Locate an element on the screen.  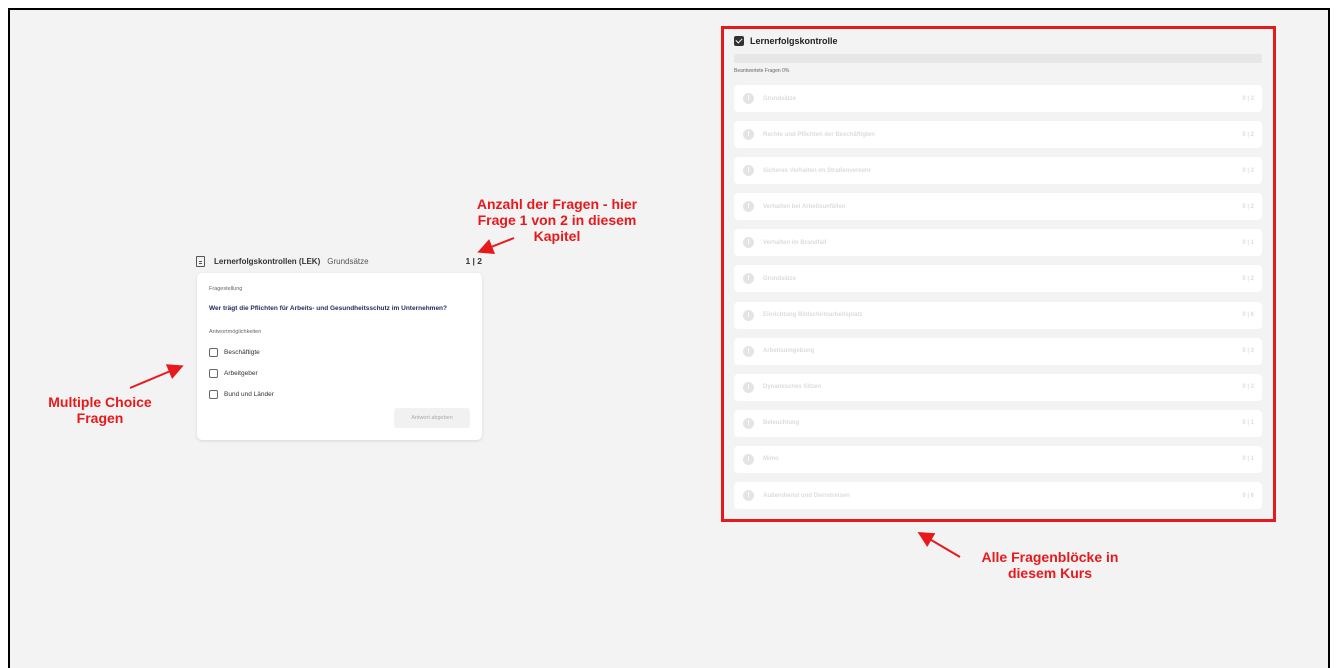
arrow-to-options is located at coordinates (156, 376).